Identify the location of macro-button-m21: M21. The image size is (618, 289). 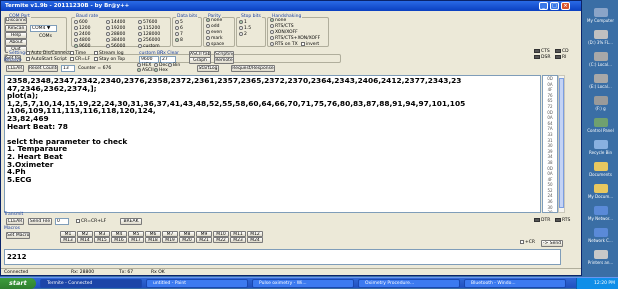
(204, 240).